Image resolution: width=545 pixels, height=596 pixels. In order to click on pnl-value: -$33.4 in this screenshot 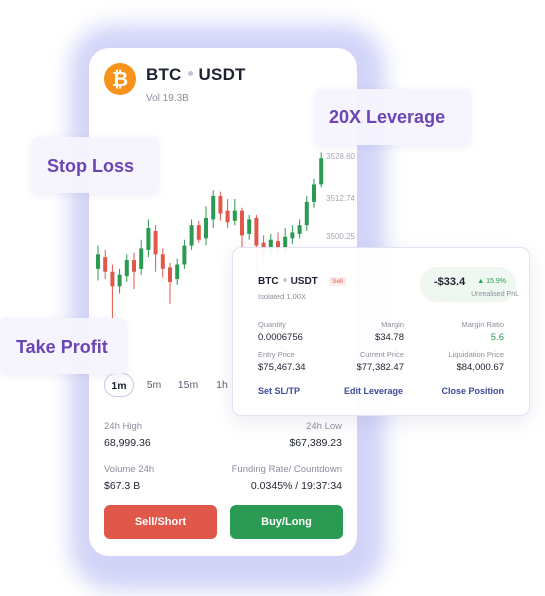, I will do `click(450, 282)`.